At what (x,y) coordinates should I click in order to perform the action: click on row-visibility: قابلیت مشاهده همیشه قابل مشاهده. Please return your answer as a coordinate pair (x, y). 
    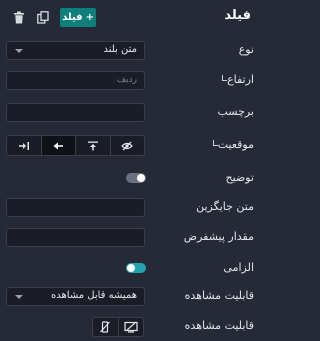
    Looking at the image, I should click on (133, 297).